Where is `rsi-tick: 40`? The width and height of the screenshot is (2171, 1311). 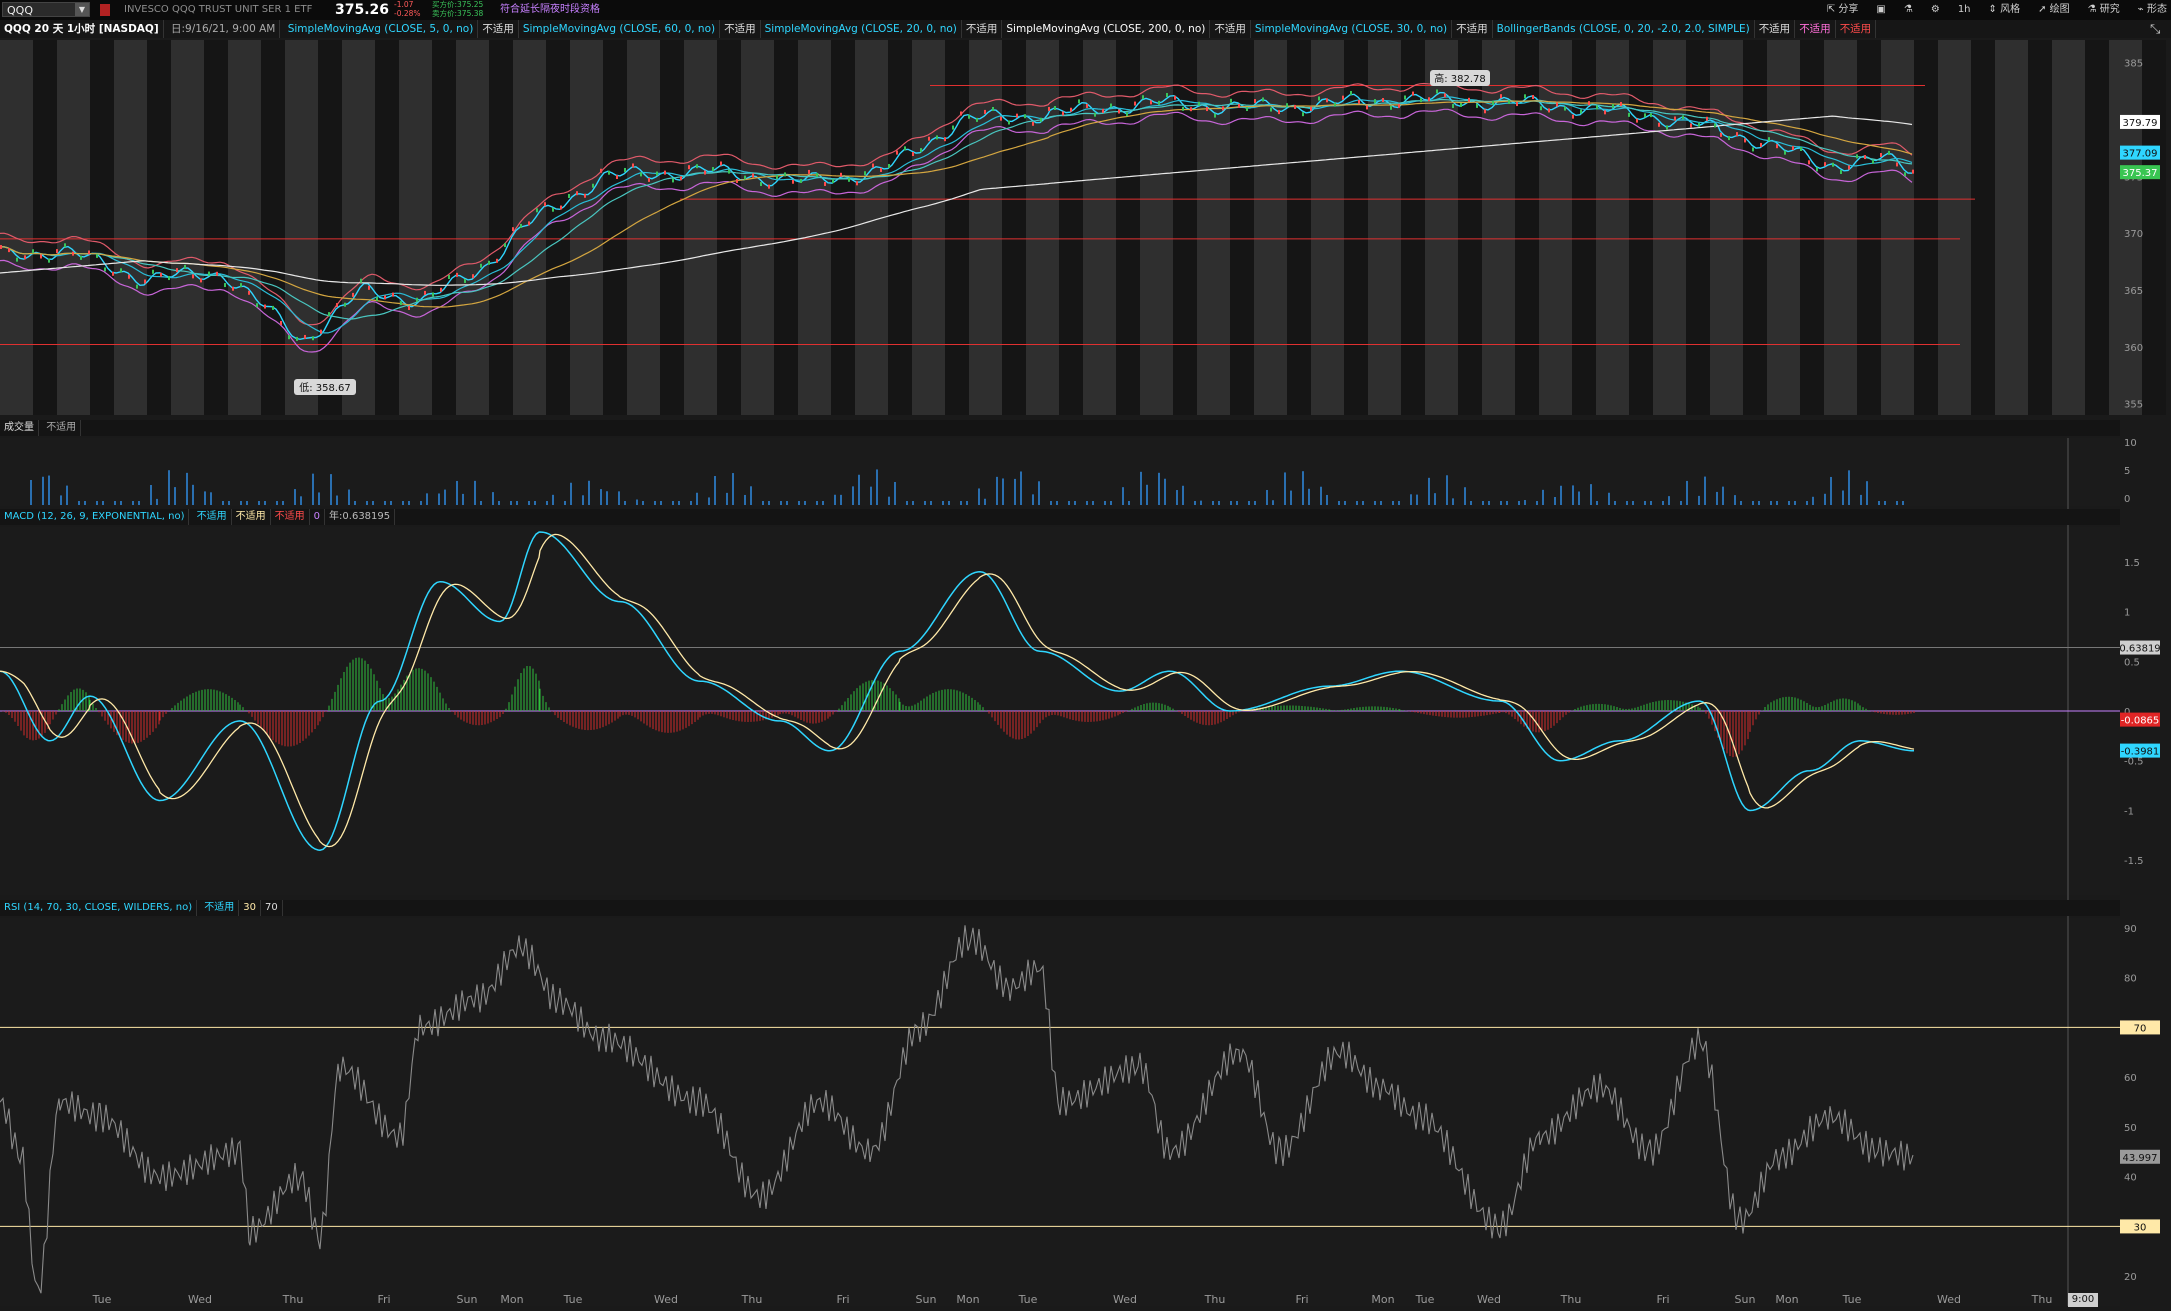 rsi-tick: 40 is located at coordinates (2130, 1178).